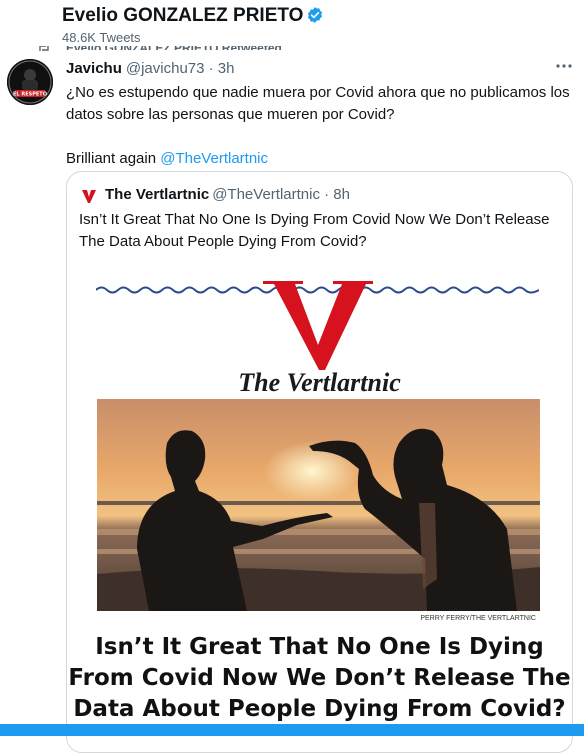 This screenshot has width=584, height=753. I want to click on verified-badge-icon, so click(315, 15).